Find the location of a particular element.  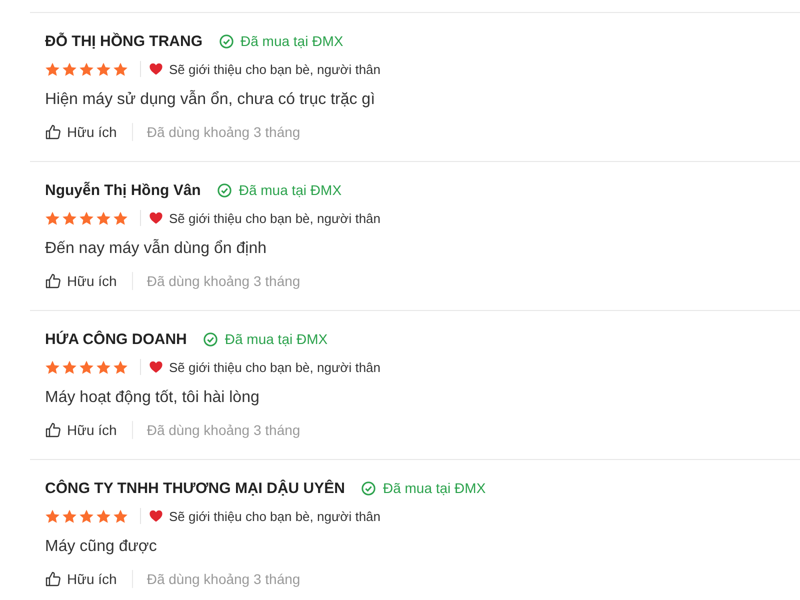

review-comment: Máy hoạt động tốt, tôi hài lòng is located at coordinates (152, 398).